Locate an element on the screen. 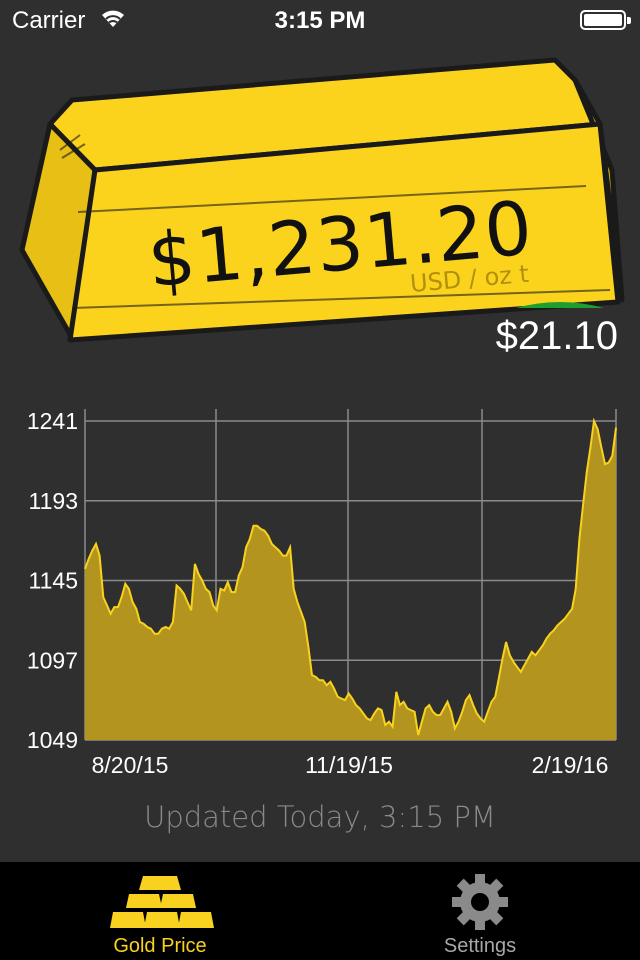 The height and width of the screenshot is (960, 640). price-change-value: $21.10 is located at coordinates (556, 336).